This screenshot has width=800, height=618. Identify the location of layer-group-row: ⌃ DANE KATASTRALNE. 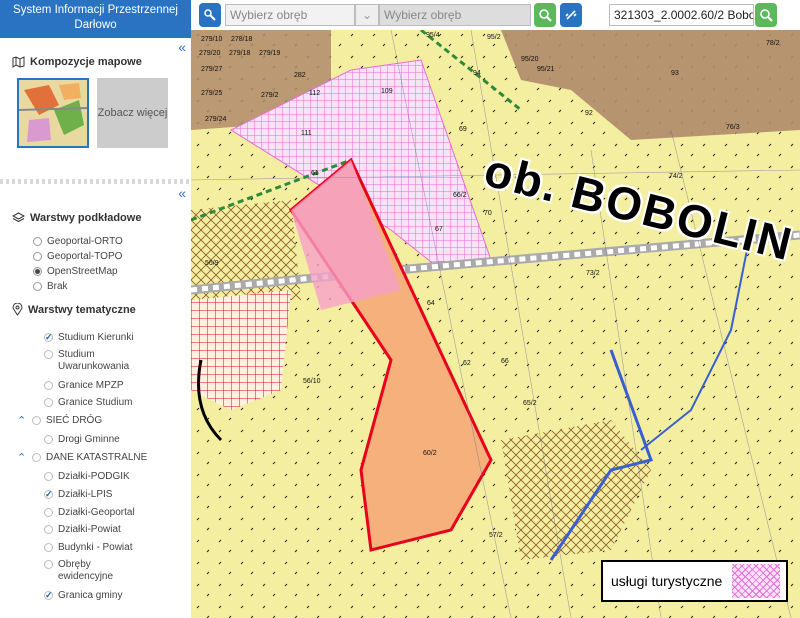
(82, 458).